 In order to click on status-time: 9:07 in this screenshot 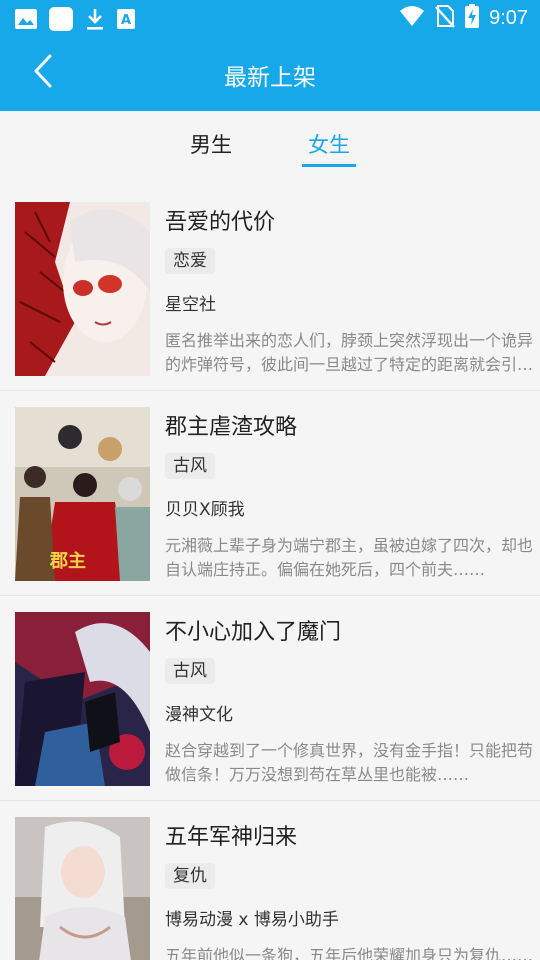, I will do `click(508, 17)`.